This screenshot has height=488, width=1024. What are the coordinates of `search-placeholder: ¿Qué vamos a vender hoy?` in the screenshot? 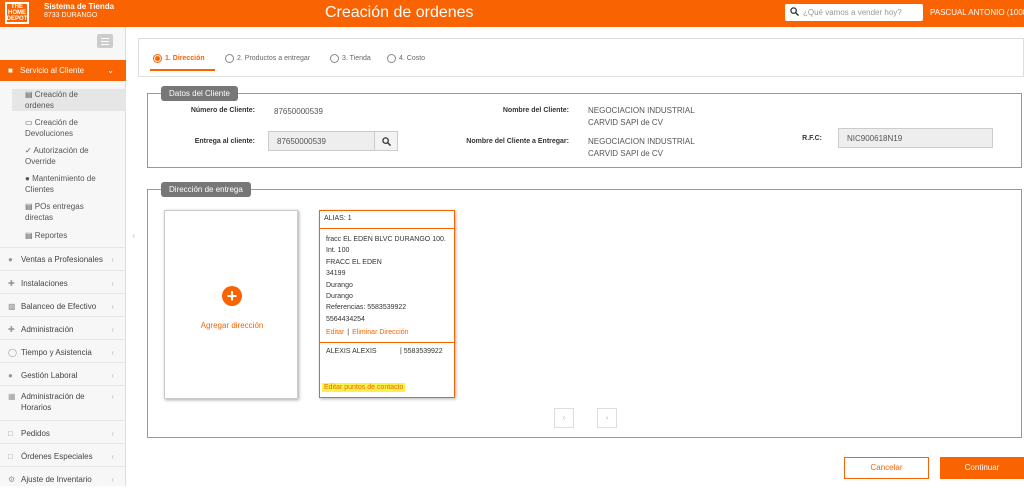 It's located at (852, 12).